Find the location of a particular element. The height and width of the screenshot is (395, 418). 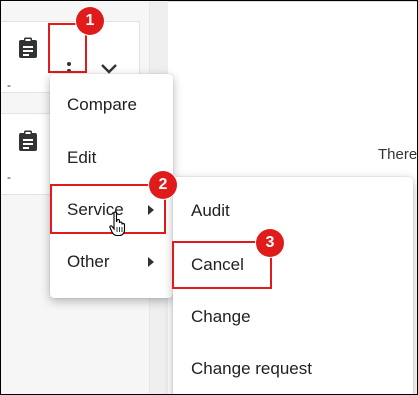

submenu-item-change-request: Change request is located at coordinates (293, 368).